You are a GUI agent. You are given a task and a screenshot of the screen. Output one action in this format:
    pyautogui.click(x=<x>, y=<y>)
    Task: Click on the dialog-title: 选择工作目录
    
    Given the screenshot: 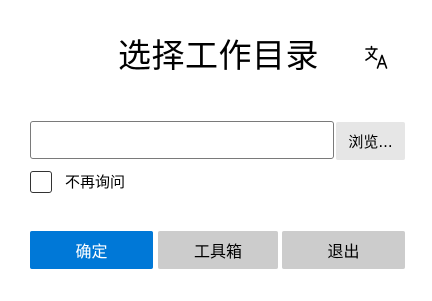 What is the action you would take?
    pyautogui.click(x=218, y=55)
    